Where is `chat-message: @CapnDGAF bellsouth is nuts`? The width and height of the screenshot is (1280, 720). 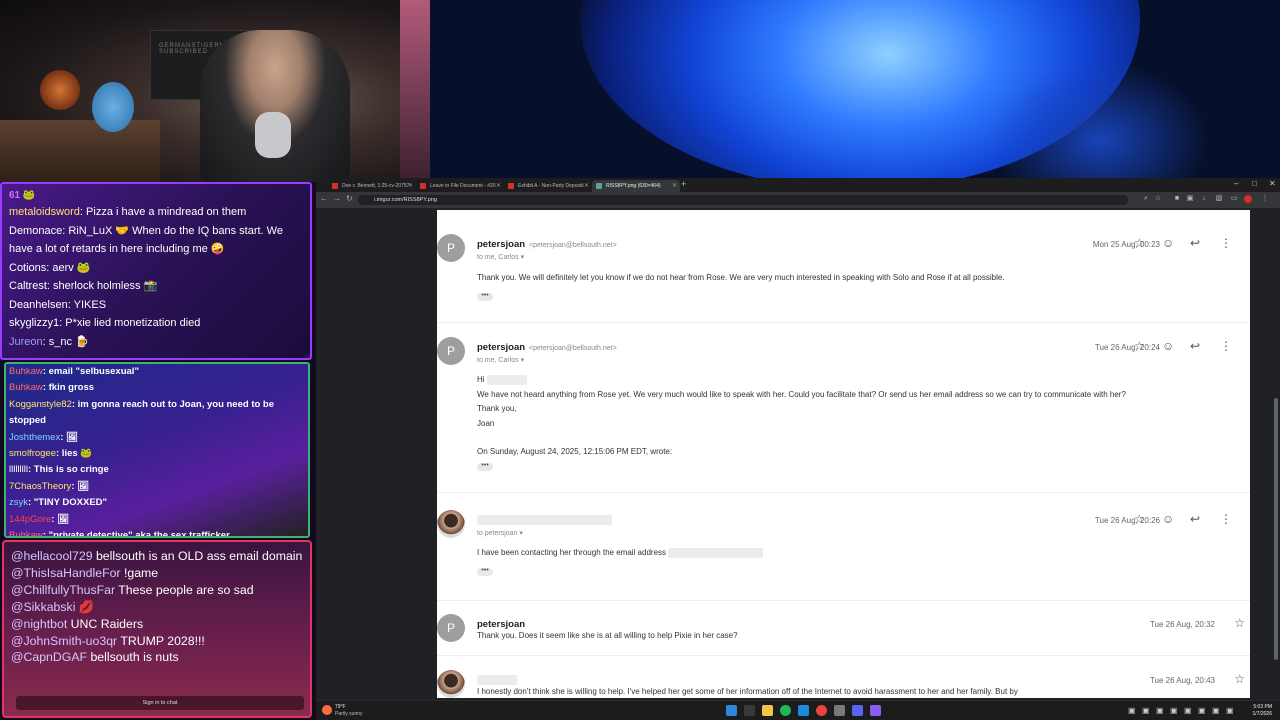 chat-message: @CapnDGAF bellsouth is nuts is located at coordinates (157, 657).